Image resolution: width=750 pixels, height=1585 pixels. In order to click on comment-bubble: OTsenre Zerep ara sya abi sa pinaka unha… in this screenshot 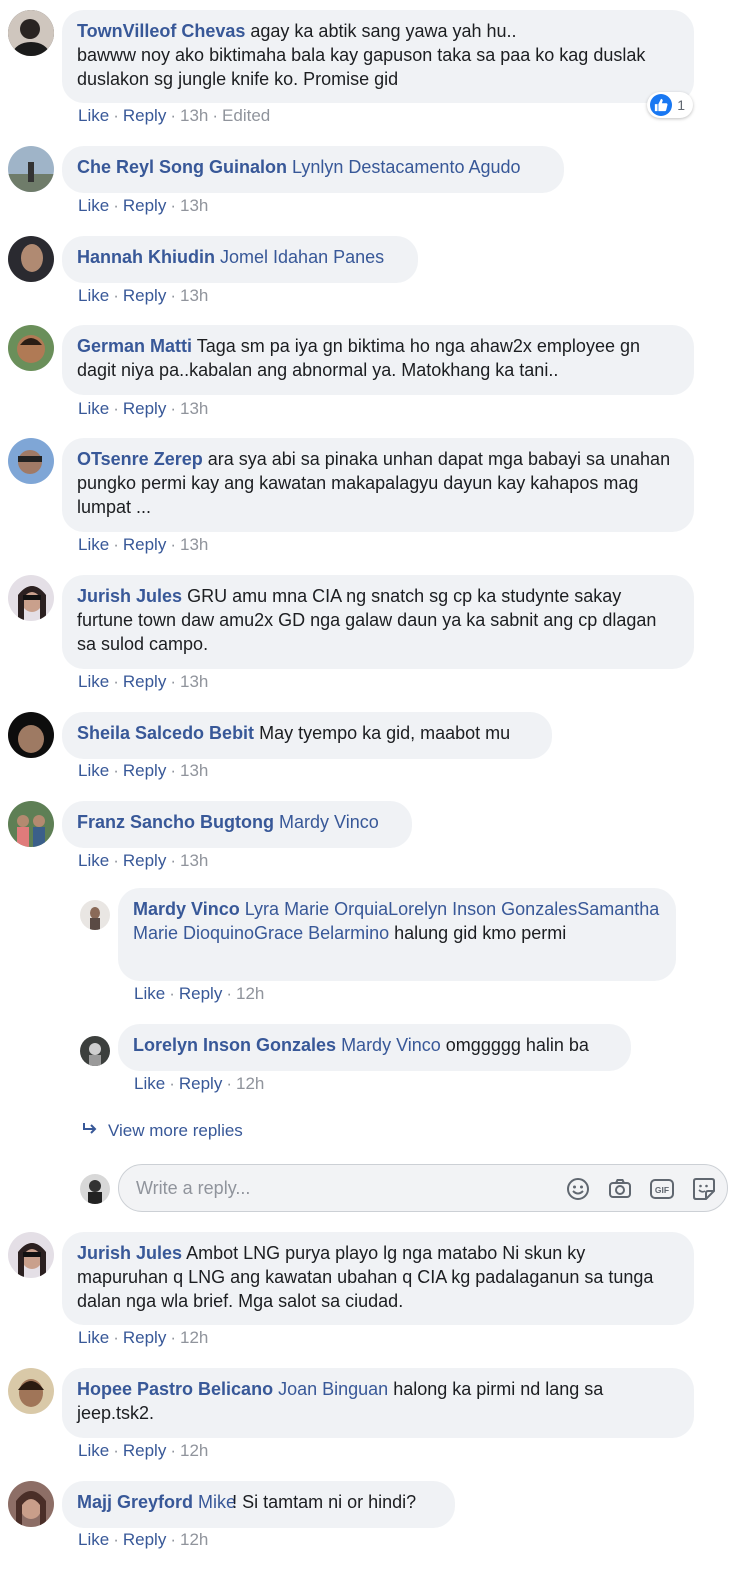, I will do `click(378, 485)`.